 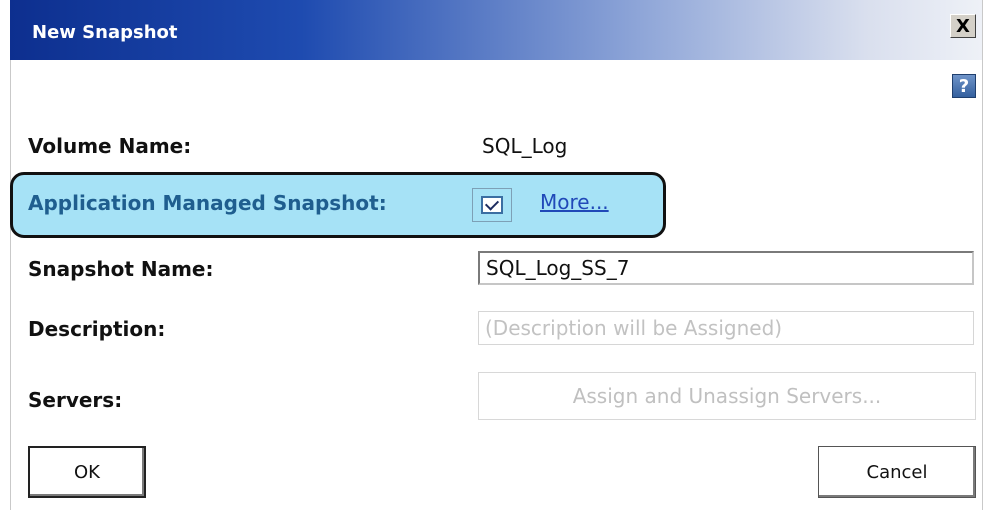 What do you see at coordinates (207, 203) in the screenshot?
I see `app-managed-label: Application Managed Snapshot:` at bounding box center [207, 203].